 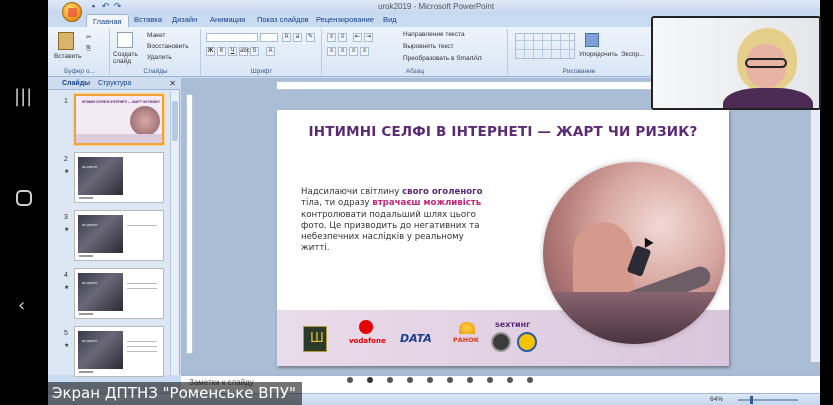 I want to click on zoom-level: 64%, so click(x=716, y=399).